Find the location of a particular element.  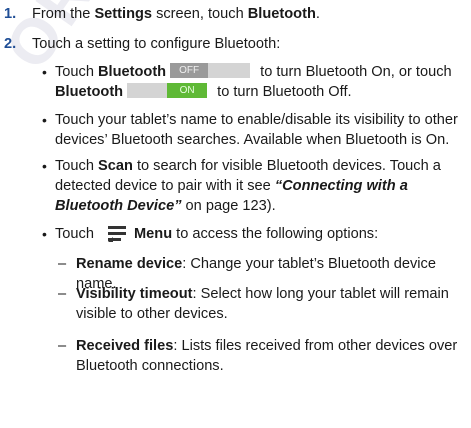

option-name: Received files is located at coordinates (125, 346).